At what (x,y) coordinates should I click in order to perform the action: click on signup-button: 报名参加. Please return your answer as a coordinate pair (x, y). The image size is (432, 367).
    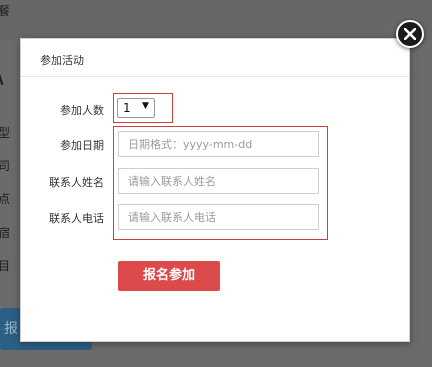
    Looking at the image, I should click on (169, 276).